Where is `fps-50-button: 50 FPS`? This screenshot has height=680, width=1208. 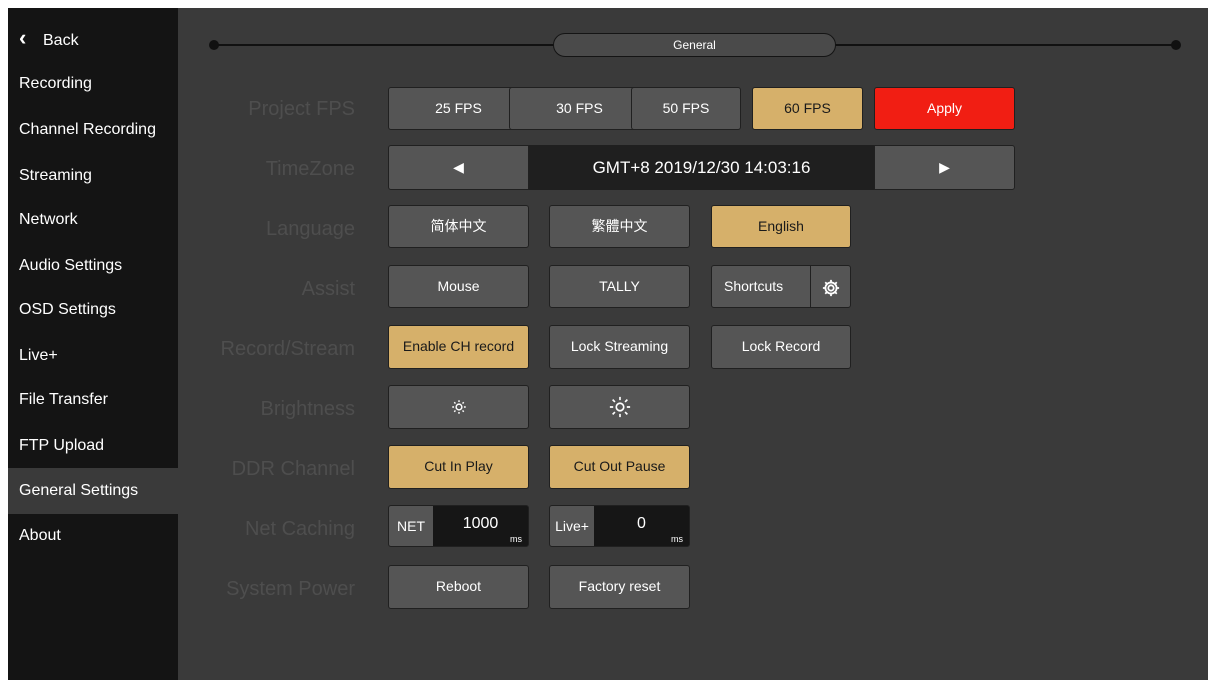 fps-50-button: 50 FPS is located at coordinates (686, 108).